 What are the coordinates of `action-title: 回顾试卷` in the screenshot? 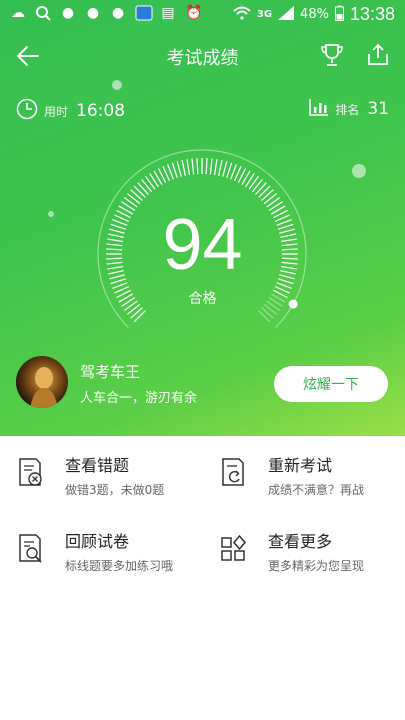 It's located at (97, 541).